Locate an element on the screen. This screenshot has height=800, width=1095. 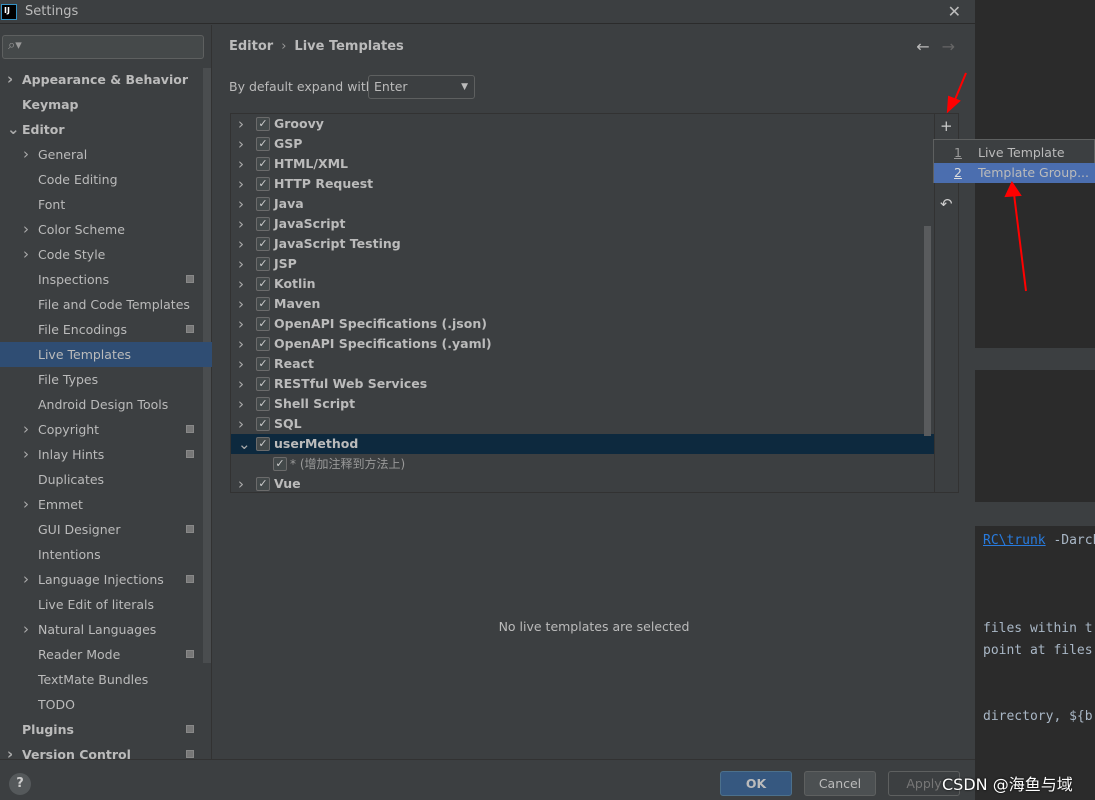
template-row: › ✓ JavaScript Testing is located at coordinates (582, 244).